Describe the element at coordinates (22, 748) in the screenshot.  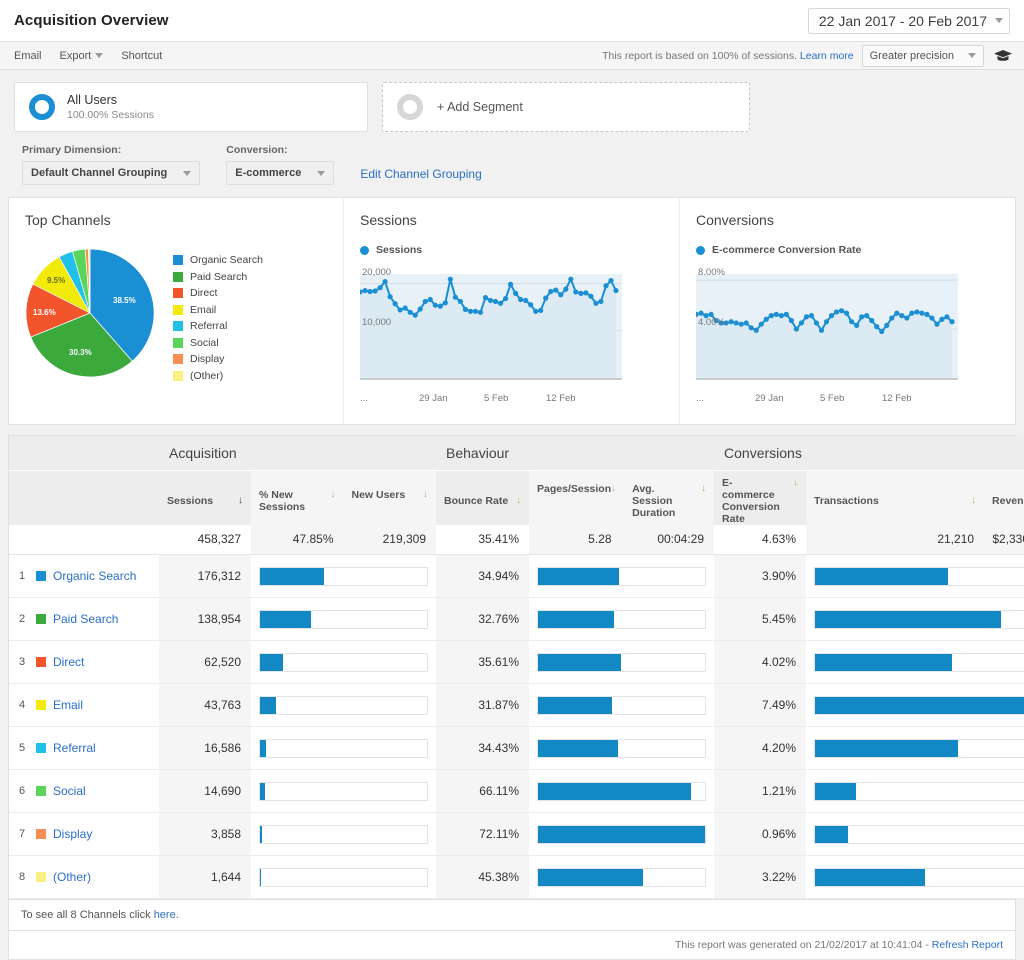
I see `row-rank: 5` at that location.